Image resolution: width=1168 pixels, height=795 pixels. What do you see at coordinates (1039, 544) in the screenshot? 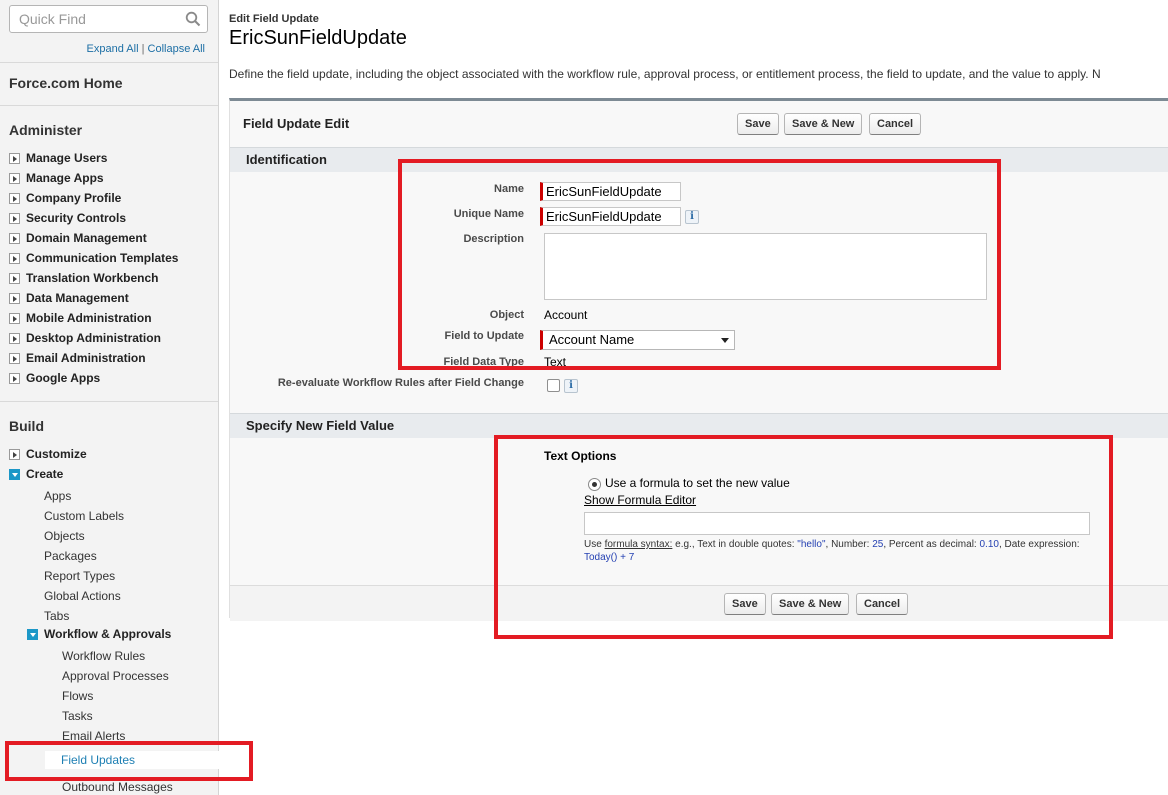
I see `hint-text: , Date expression:` at bounding box center [1039, 544].